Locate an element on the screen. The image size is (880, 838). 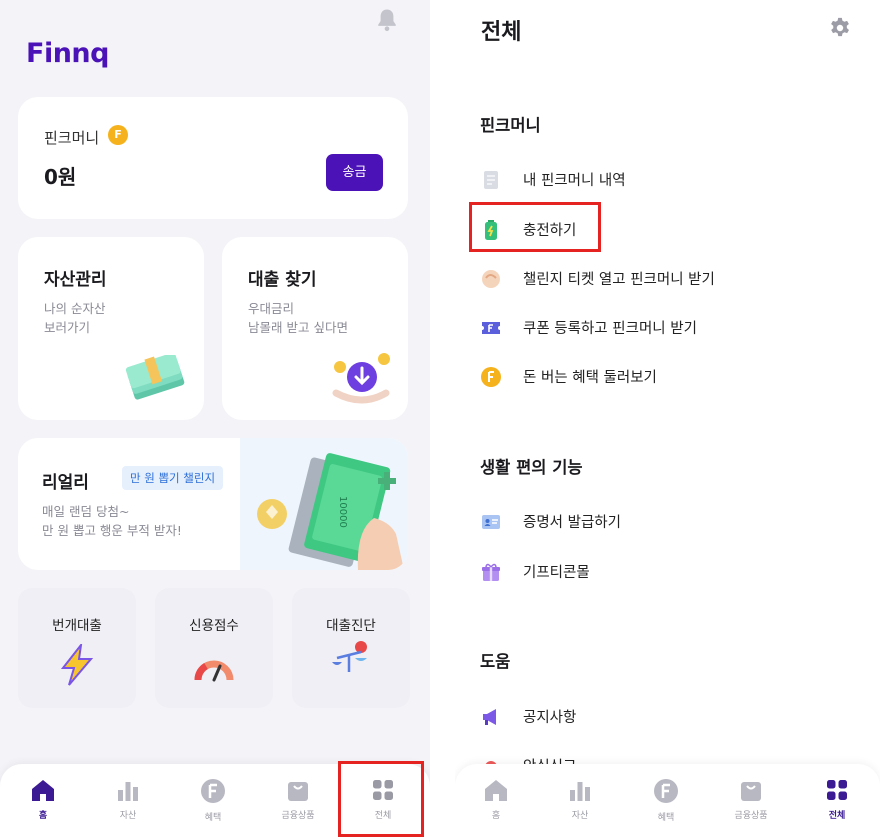
realy-sub-line-2: 만 원 뽑고 행운 부적 받자! is located at coordinates (112, 530).